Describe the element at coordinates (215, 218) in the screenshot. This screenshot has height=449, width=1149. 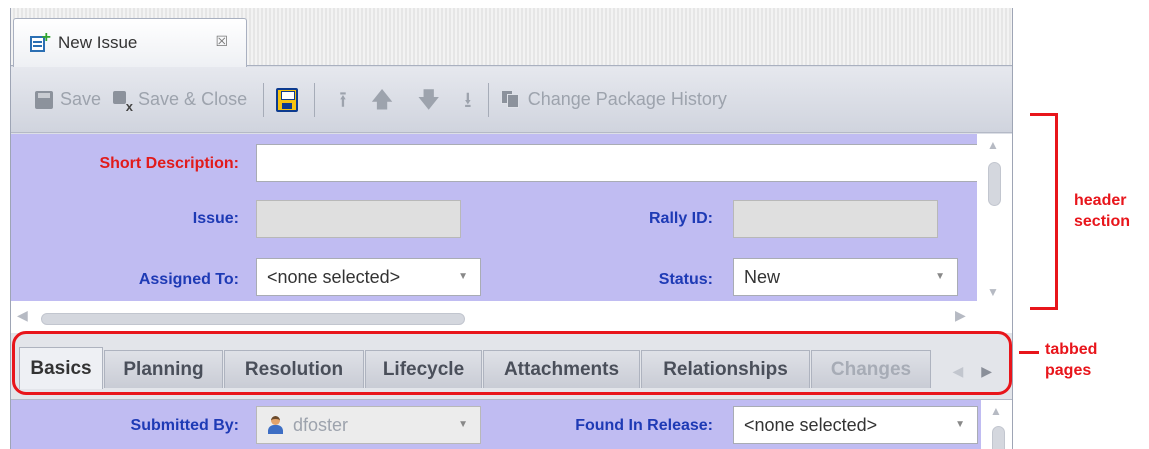
I see `issue-label: Issue:` at that location.